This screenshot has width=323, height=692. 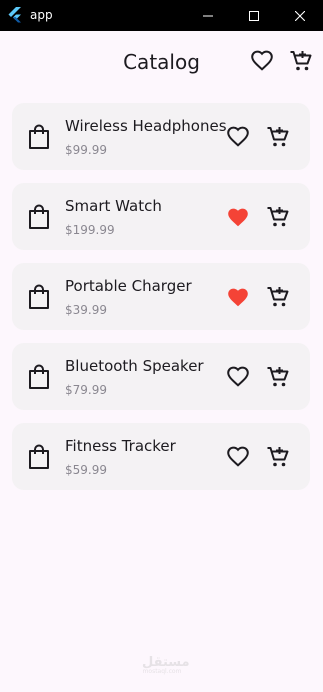 I want to click on product-price: $59.99, so click(x=86, y=470).